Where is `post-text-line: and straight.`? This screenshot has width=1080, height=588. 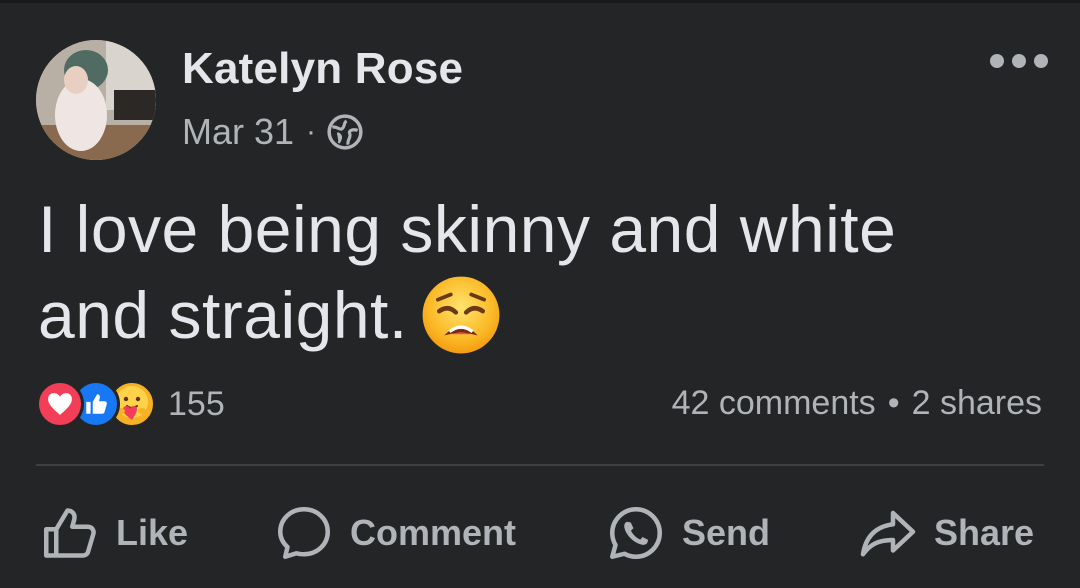
post-text-line: and straight. is located at coordinates (223, 315).